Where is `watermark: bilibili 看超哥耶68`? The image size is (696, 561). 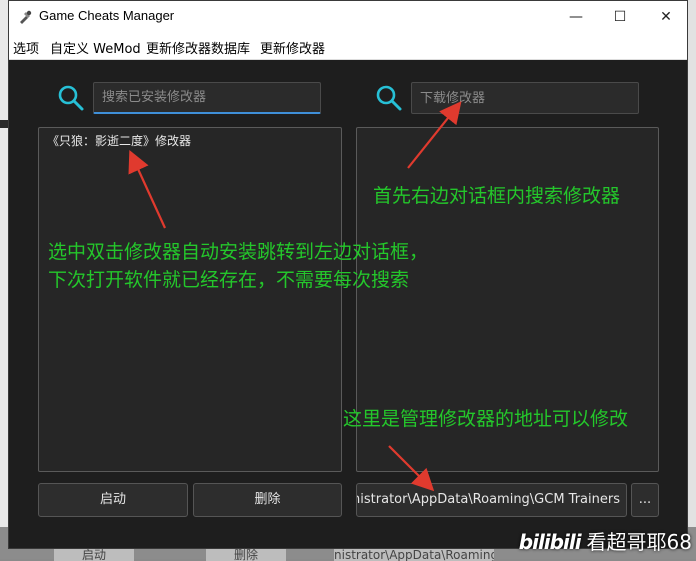 watermark: bilibili 看超哥耶68 is located at coordinates (605, 540).